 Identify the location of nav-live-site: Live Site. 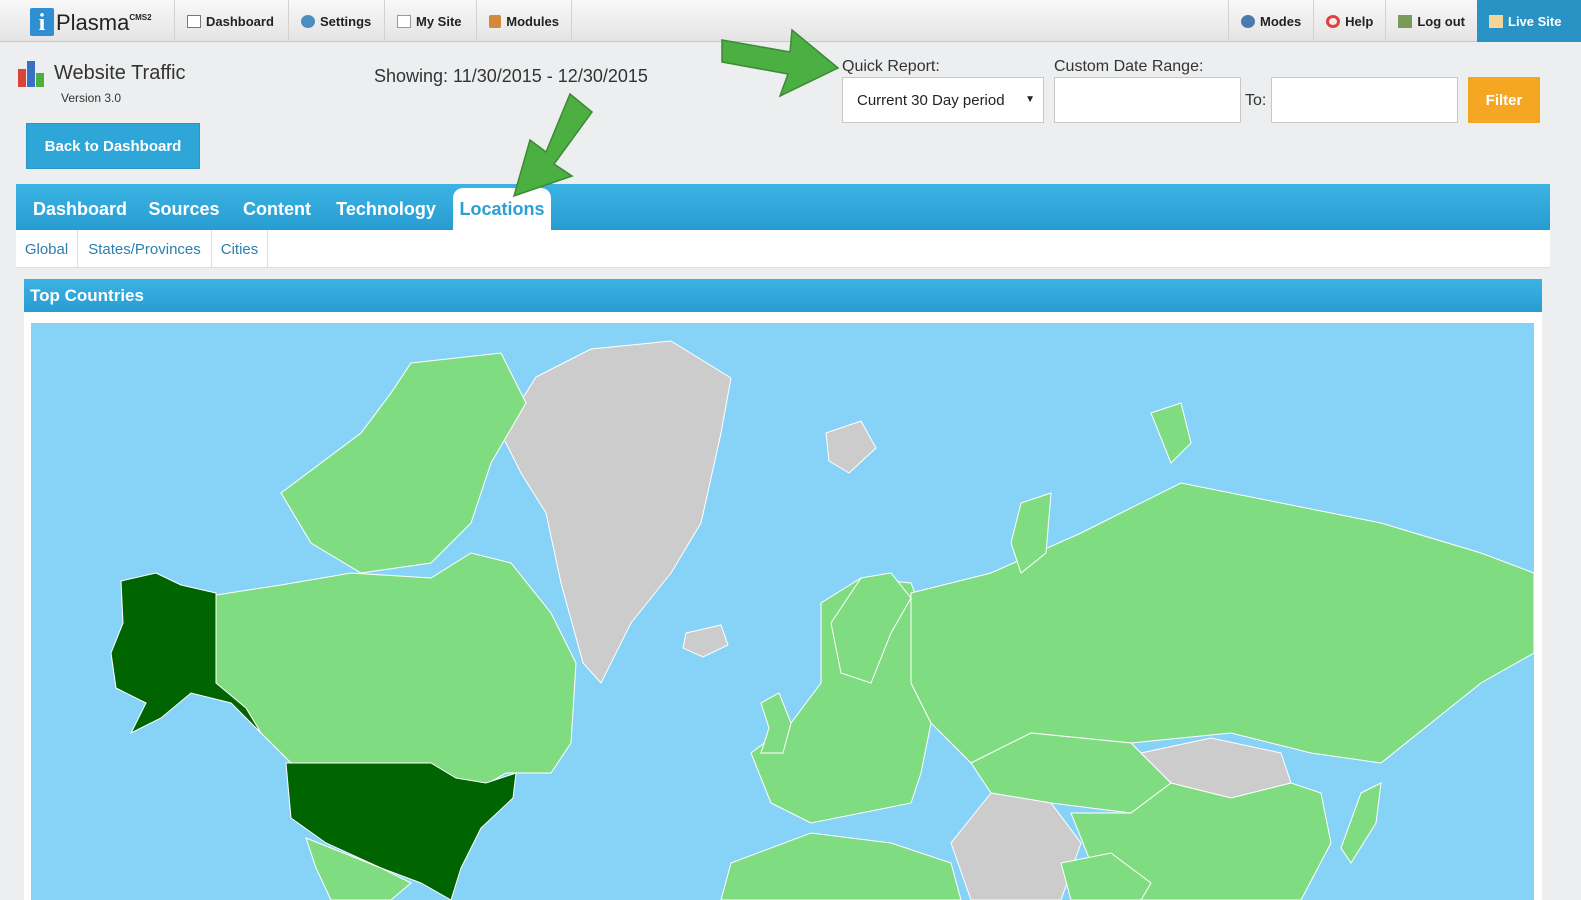
(1529, 21).